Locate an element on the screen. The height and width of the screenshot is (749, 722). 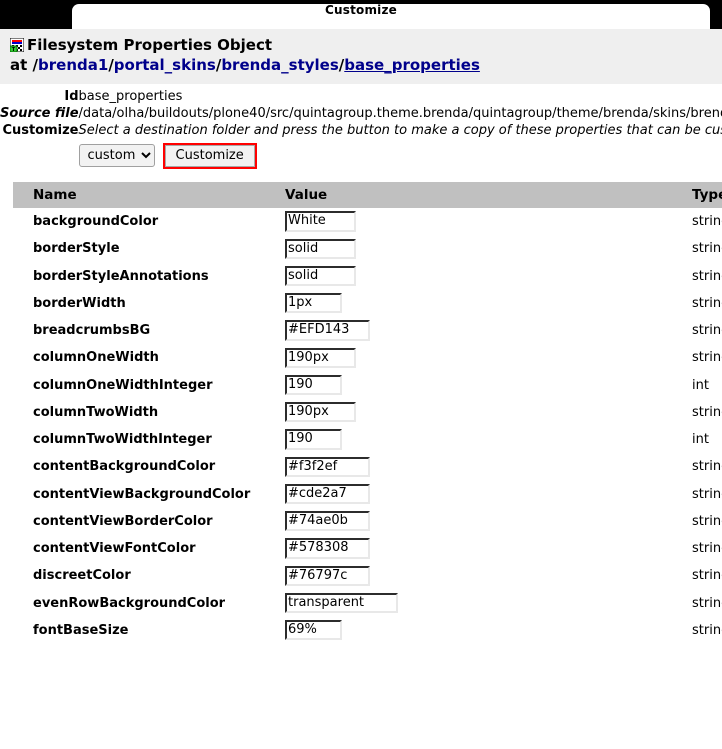
info-label-customize: Customize is located at coordinates (40, 130).